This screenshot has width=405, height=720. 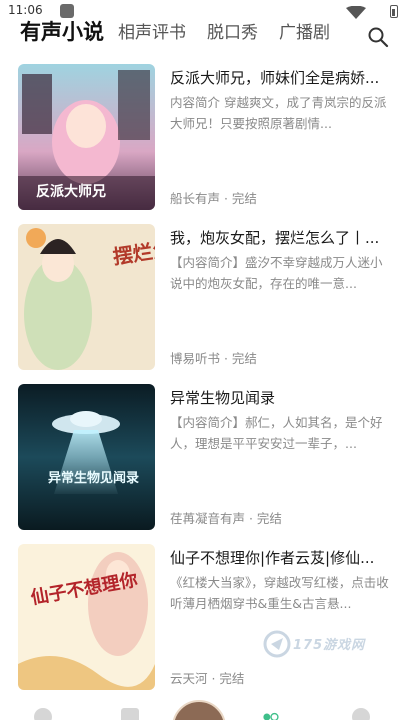 I want to click on book-meta: 船长有声 · 完结, so click(x=213, y=198).